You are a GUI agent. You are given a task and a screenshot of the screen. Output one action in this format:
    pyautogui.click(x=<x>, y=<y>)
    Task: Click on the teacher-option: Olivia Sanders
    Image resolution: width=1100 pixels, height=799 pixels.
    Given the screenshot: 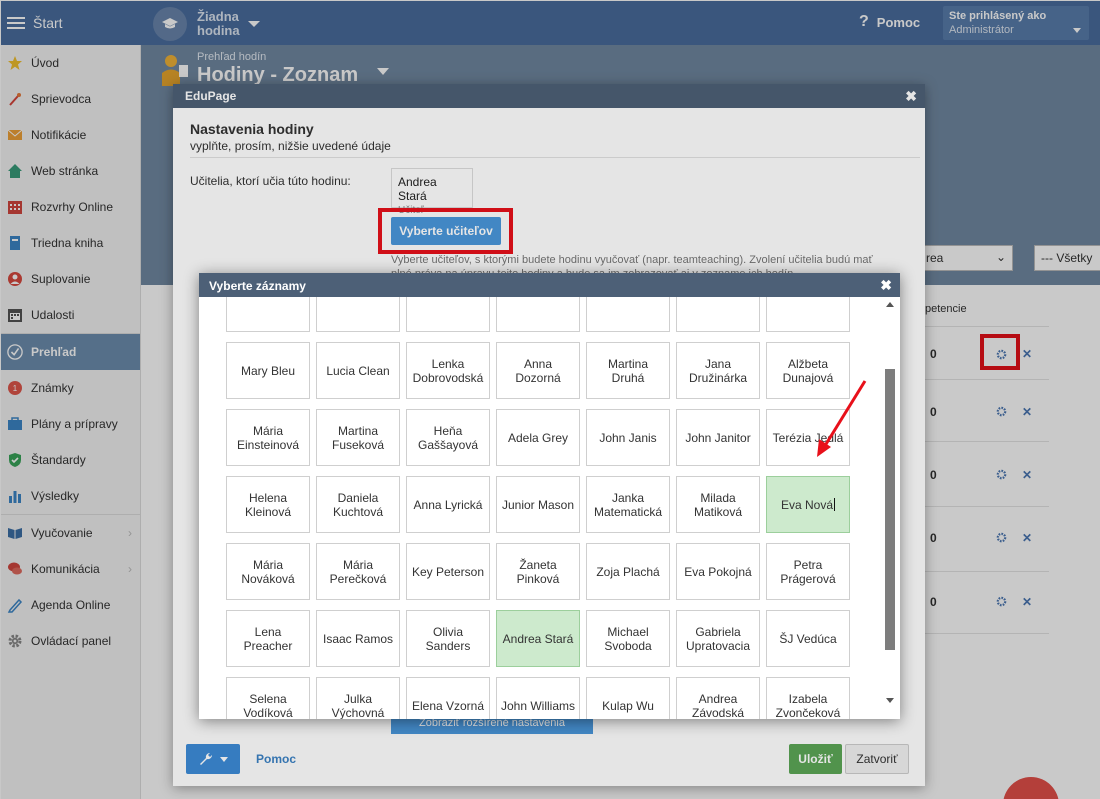 What is the action you would take?
    pyautogui.click(x=448, y=638)
    